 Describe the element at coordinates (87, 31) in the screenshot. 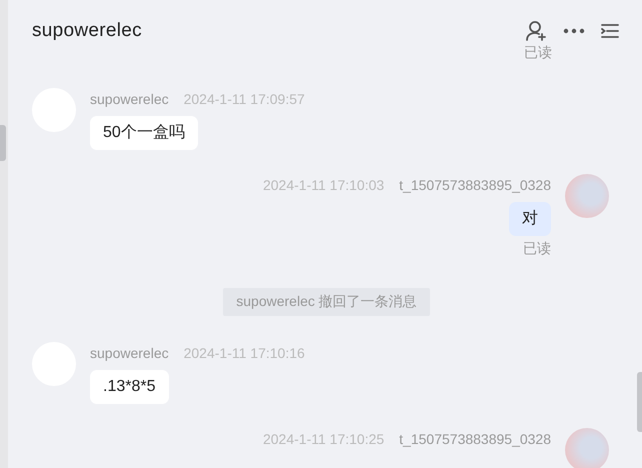

I see `chat-title: supowerelec` at that location.